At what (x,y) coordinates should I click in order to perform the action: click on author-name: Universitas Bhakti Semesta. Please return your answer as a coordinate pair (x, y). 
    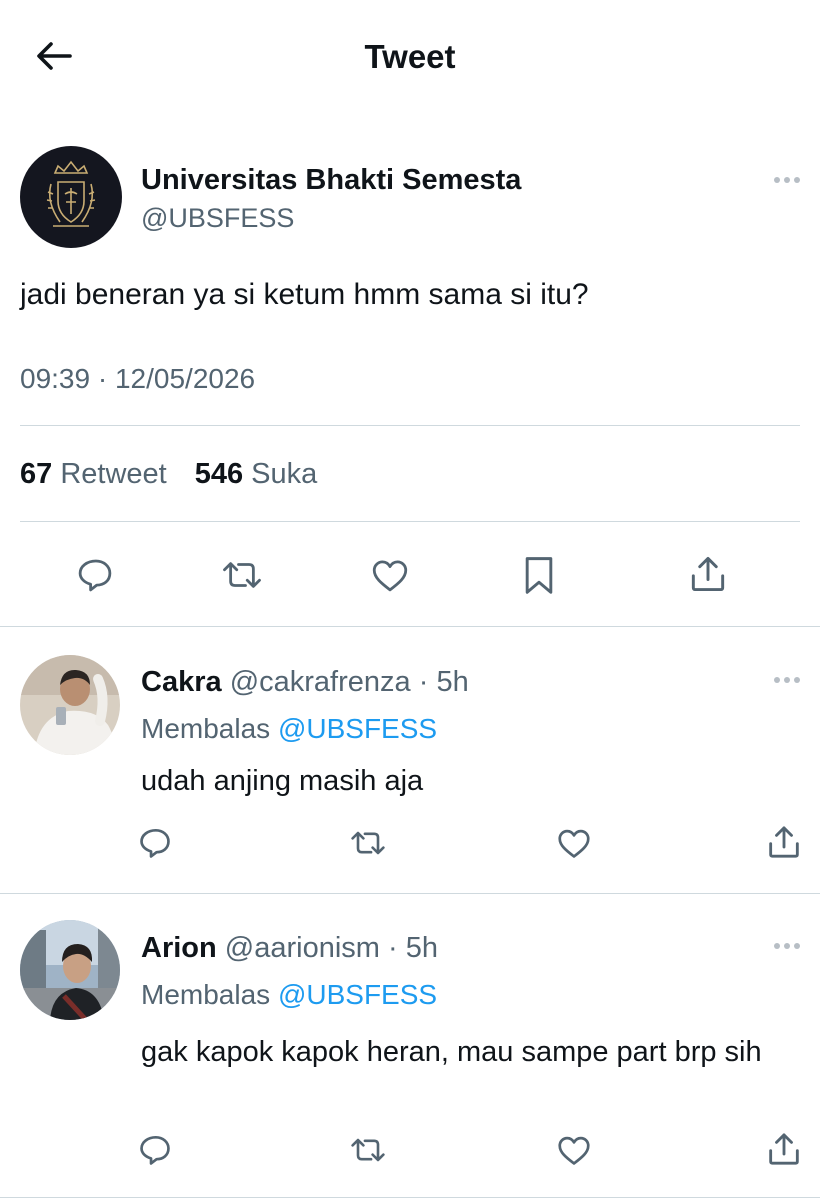
    Looking at the image, I should click on (331, 180).